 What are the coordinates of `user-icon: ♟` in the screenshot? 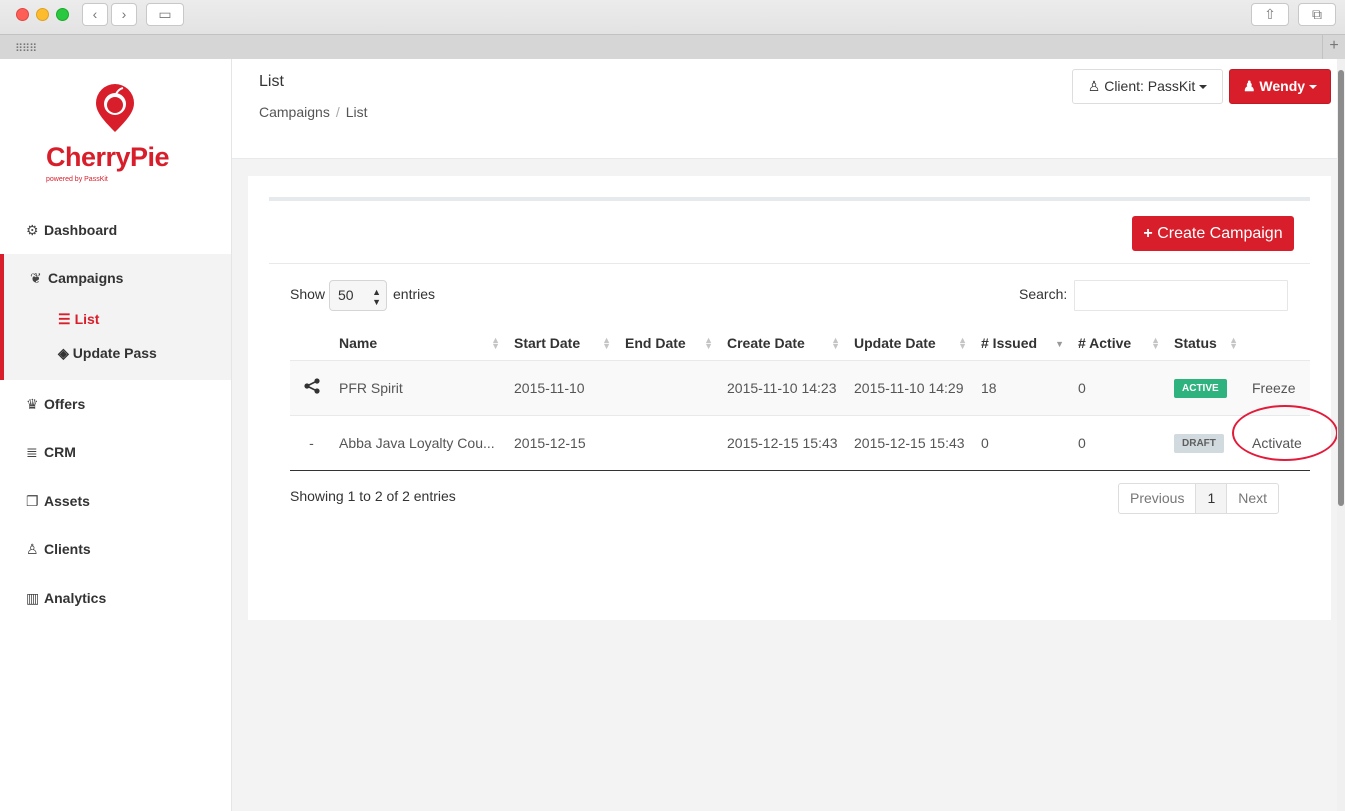 It's located at (1249, 86).